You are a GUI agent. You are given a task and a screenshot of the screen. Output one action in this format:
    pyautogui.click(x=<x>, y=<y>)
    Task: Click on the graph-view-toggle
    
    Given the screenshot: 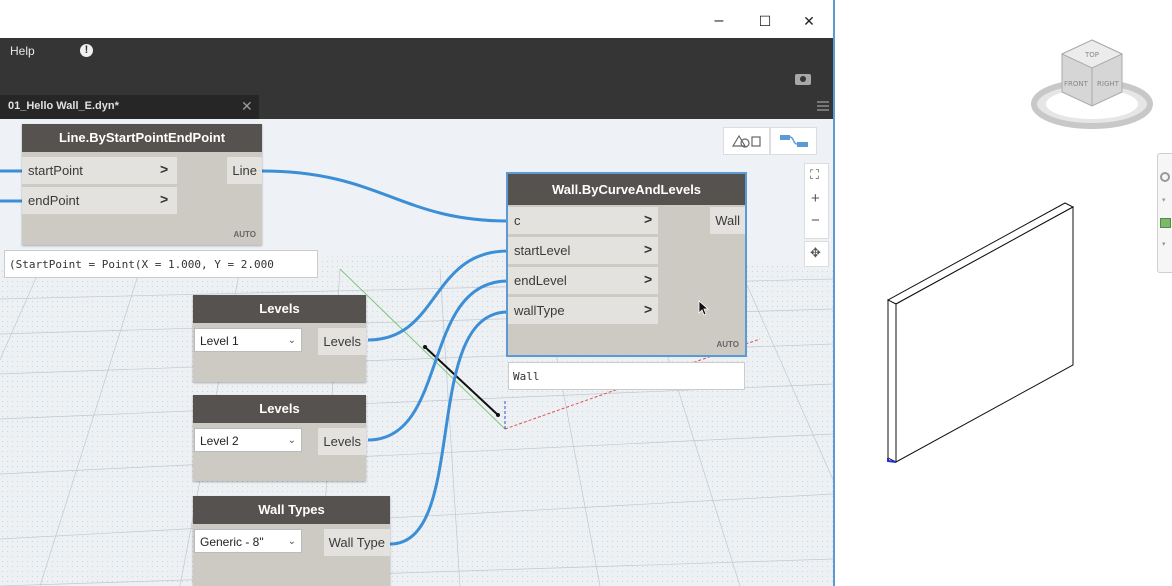 What is the action you would take?
    pyautogui.click(x=793, y=141)
    